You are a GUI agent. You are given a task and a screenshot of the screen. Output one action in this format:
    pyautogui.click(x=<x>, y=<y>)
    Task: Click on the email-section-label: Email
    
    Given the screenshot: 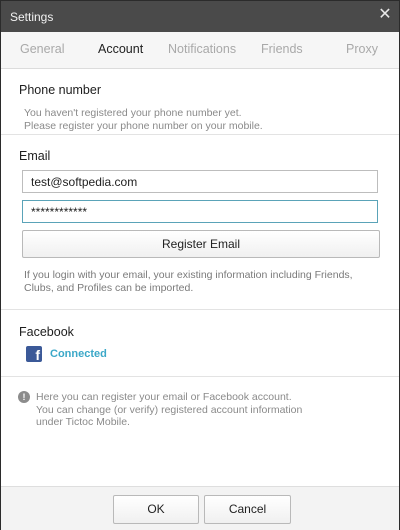 What is the action you would take?
    pyautogui.click(x=35, y=156)
    